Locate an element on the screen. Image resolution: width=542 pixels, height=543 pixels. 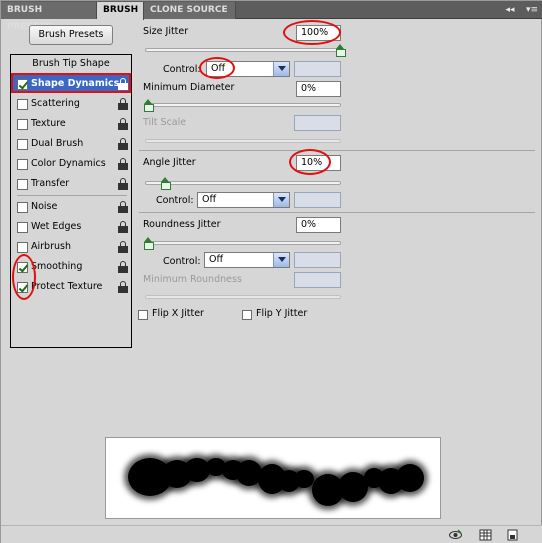
list-item-label: Color Dynamics is located at coordinates (68, 163).